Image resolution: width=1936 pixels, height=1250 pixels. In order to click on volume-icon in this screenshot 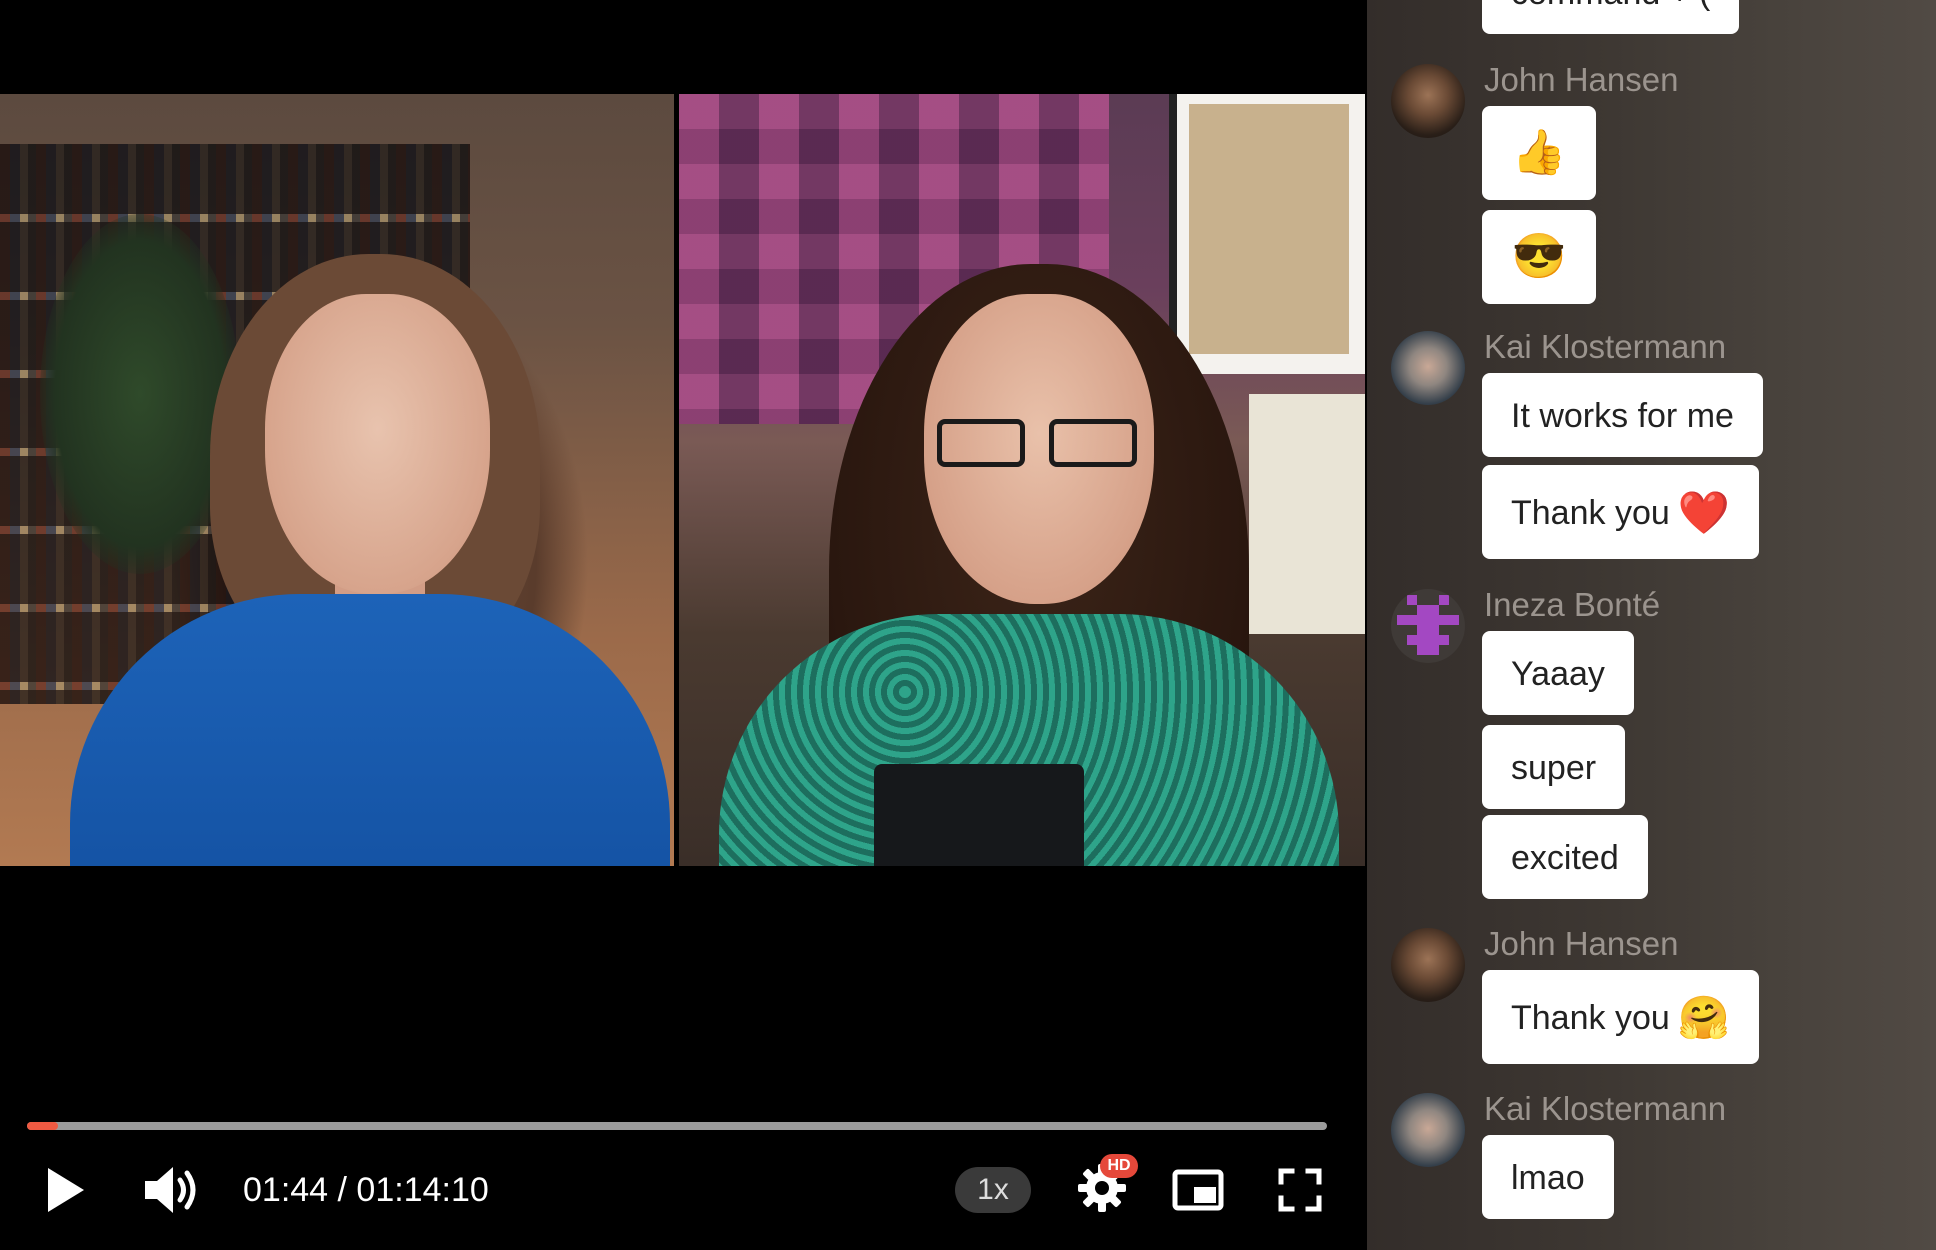, I will do `click(170, 1190)`.